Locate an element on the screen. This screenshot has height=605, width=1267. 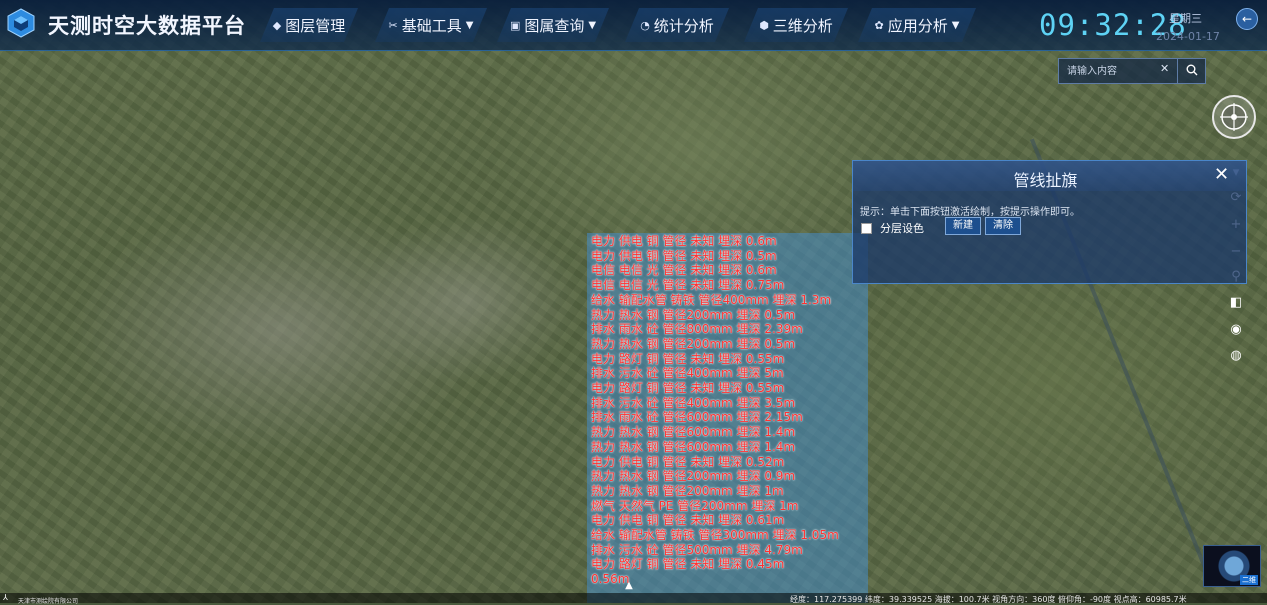
split-icon: ◧ is located at coordinates (1236, 303).